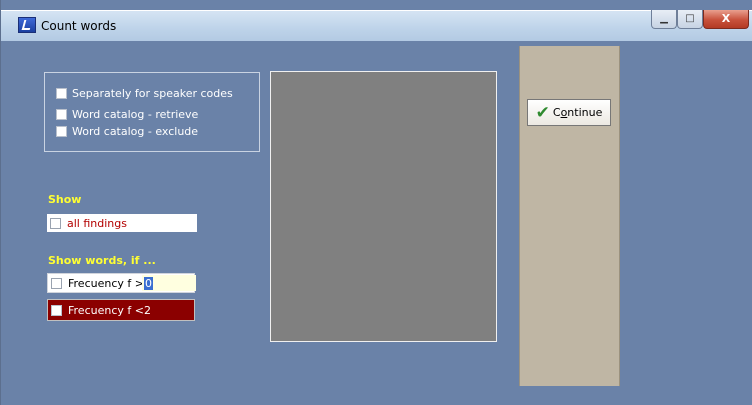  What do you see at coordinates (27, 25) in the screenshot?
I see `app-icon` at bounding box center [27, 25].